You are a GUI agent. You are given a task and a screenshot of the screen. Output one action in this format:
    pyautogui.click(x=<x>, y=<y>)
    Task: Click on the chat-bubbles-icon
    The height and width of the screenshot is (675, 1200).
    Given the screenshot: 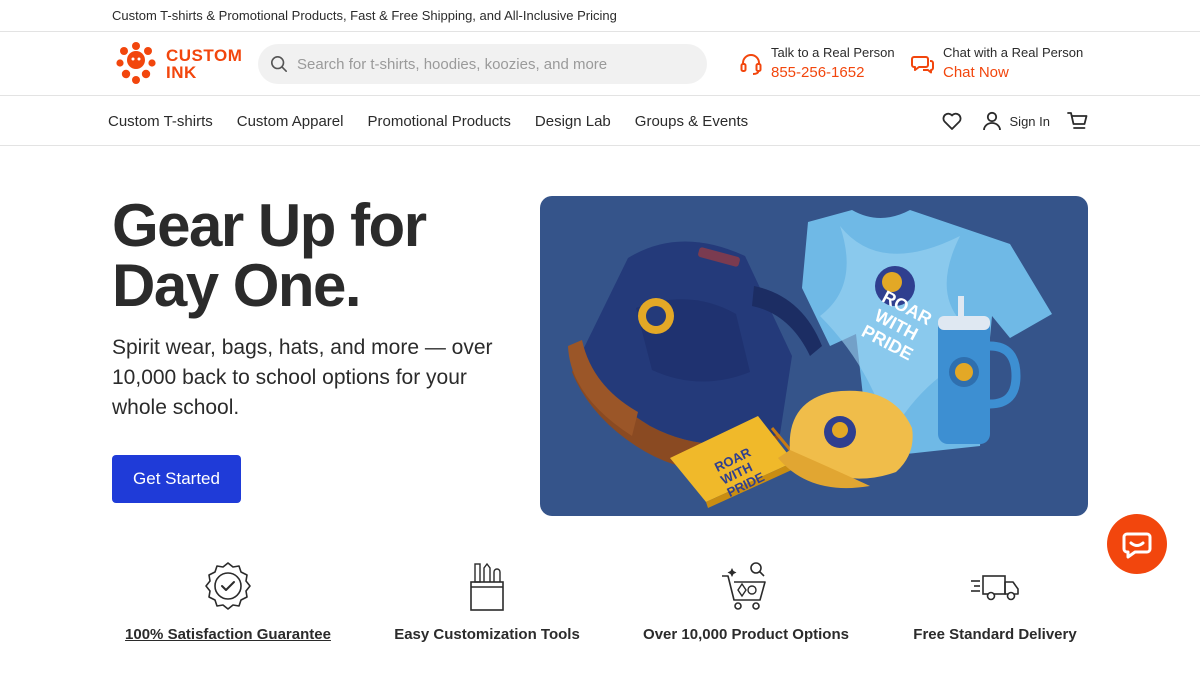 What is the action you would take?
    pyautogui.click(x=922, y=65)
    